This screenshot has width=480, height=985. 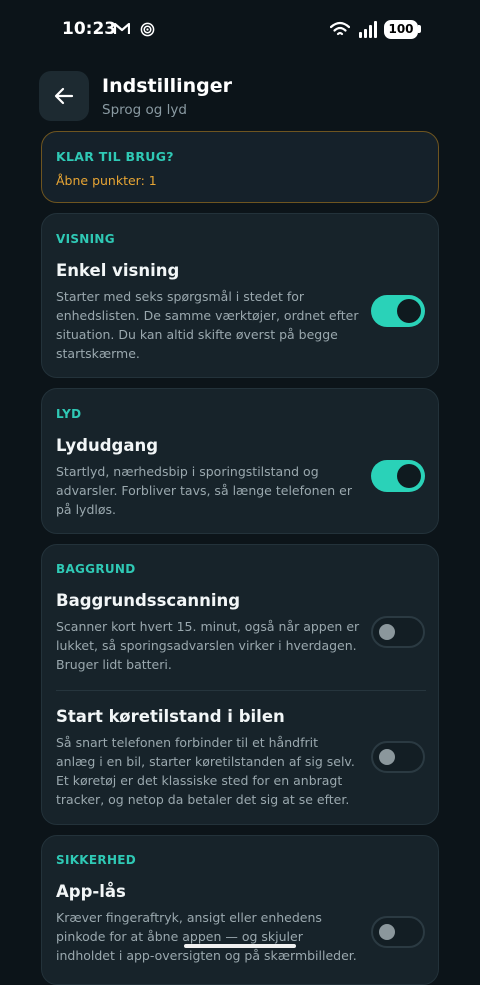 What do you see at coordinates (89, 29) in the screenshot?
I see `clock: 10:23` at bounding box center [89, 29].